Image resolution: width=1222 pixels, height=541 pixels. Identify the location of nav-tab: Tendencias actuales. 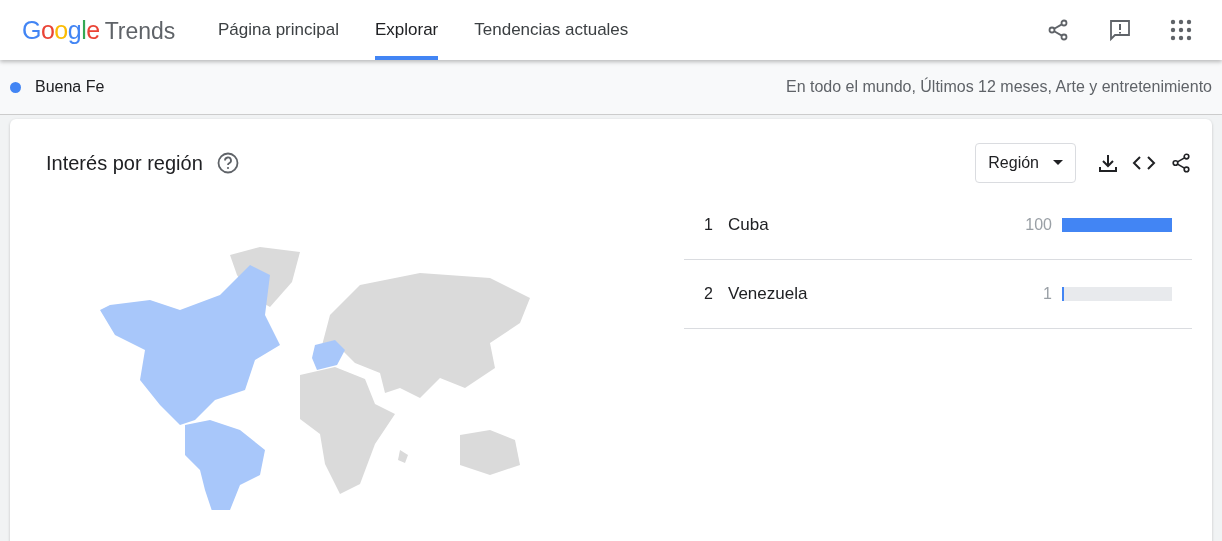
(551, 30).